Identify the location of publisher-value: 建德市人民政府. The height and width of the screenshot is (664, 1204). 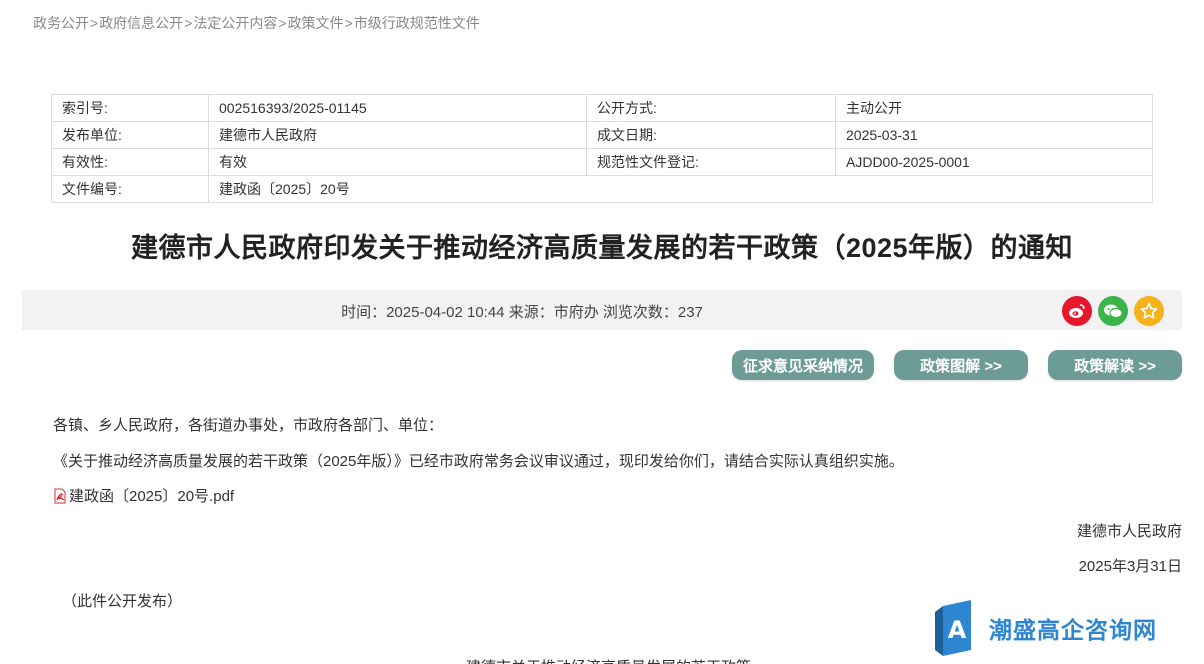
(397, 135).